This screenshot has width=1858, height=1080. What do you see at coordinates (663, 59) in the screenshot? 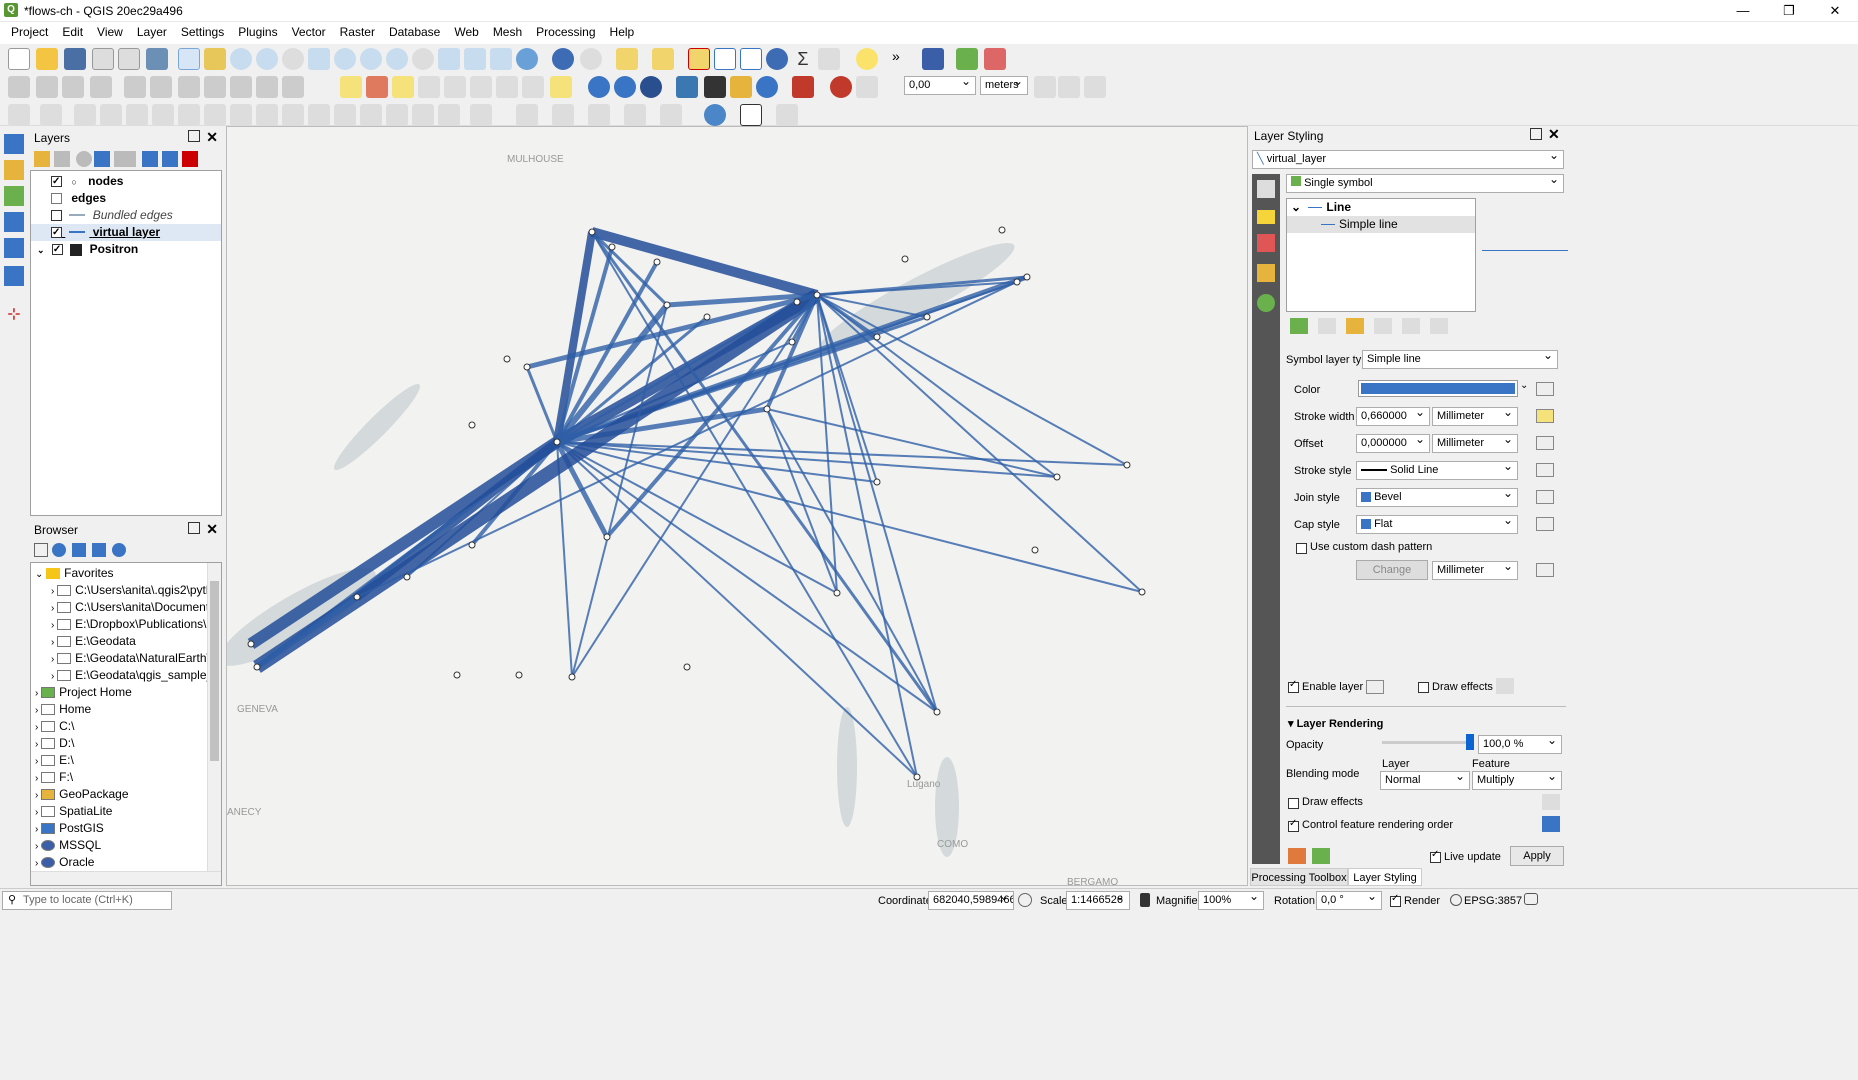
I see `select-by-value-icon` at bounding box center [663, 59].